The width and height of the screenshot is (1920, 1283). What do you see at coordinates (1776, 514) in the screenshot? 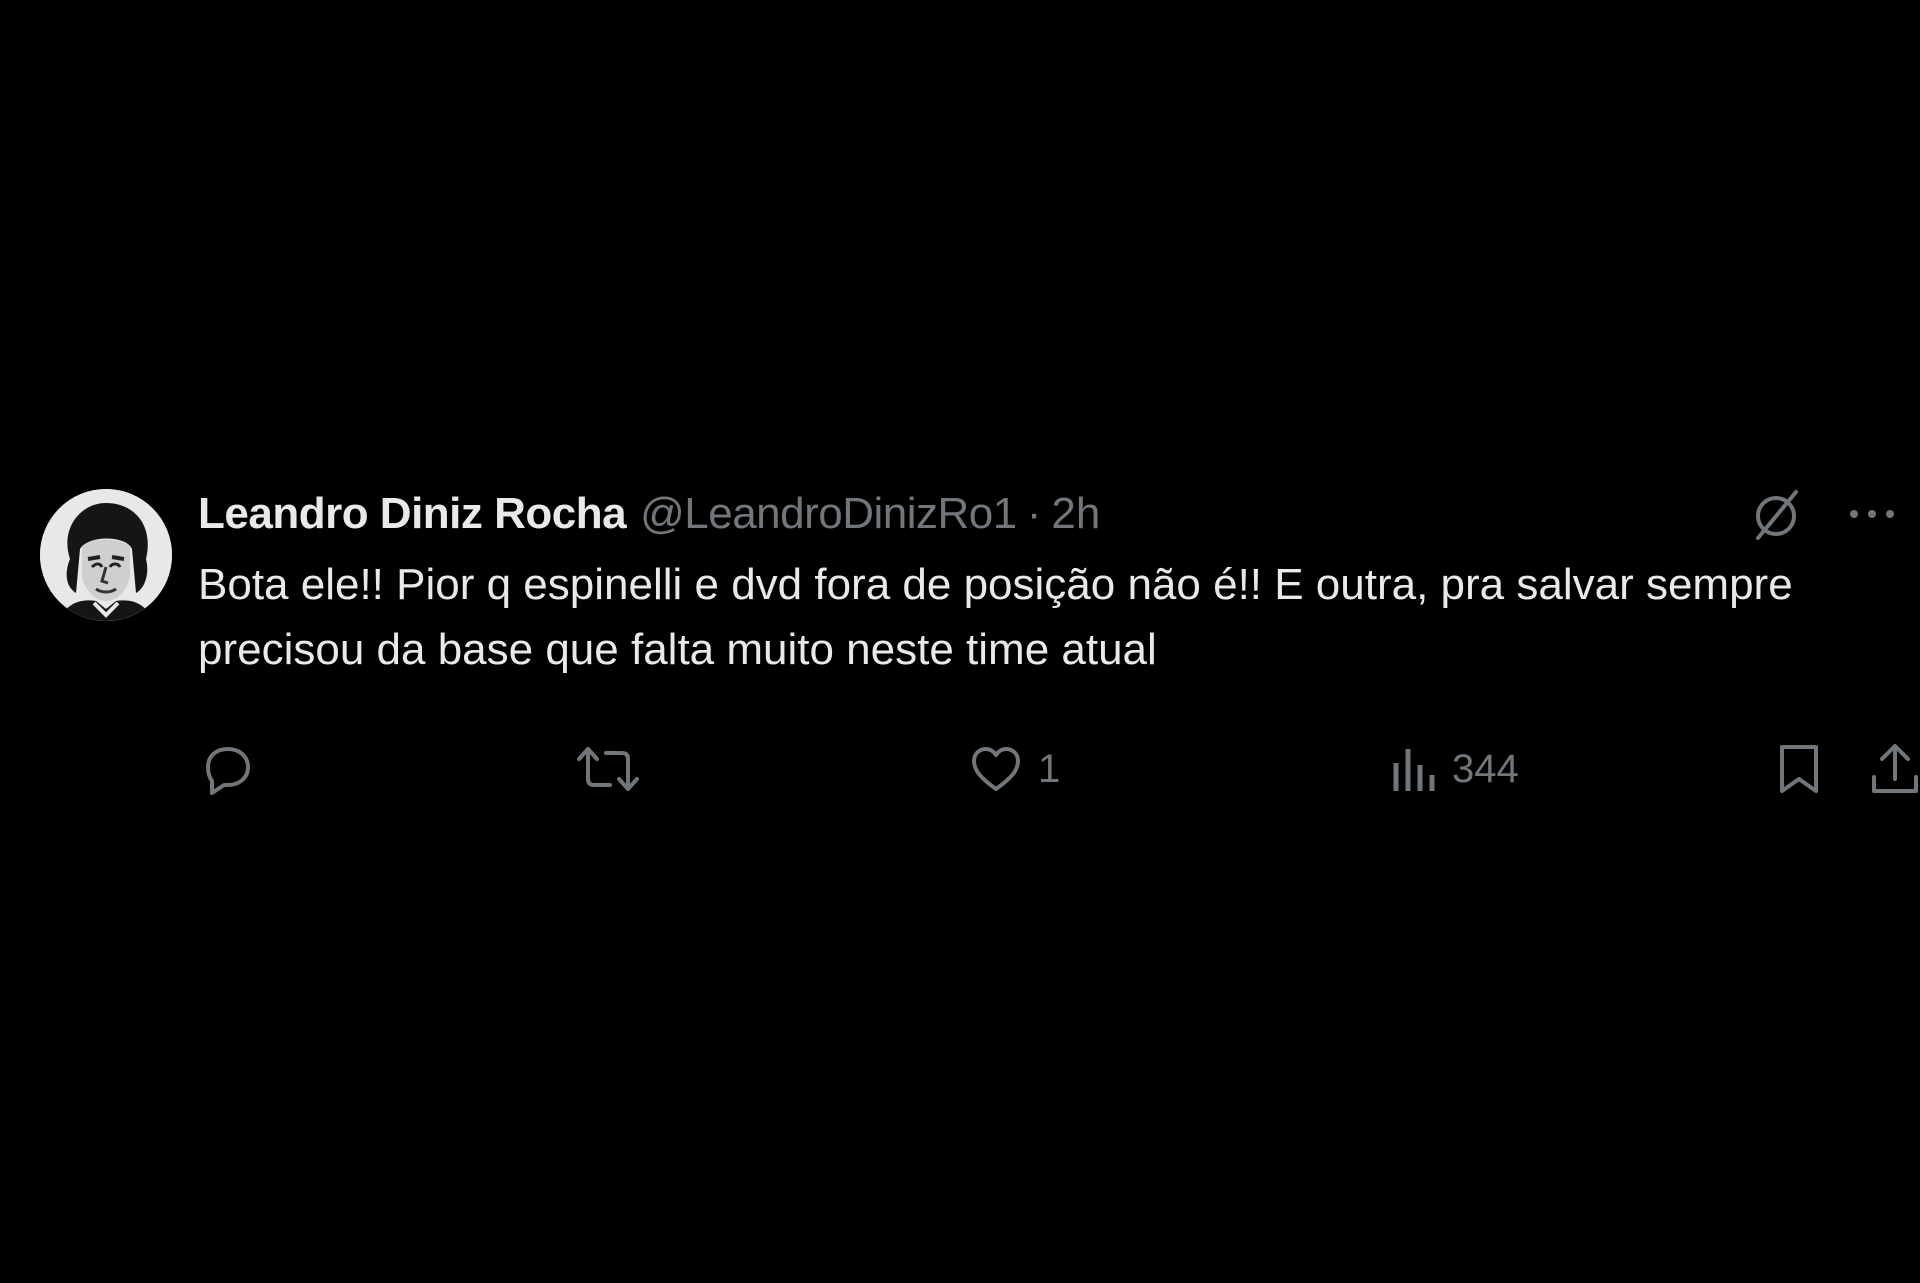
I see `grok-icon` at bounding box center [1776, 514].